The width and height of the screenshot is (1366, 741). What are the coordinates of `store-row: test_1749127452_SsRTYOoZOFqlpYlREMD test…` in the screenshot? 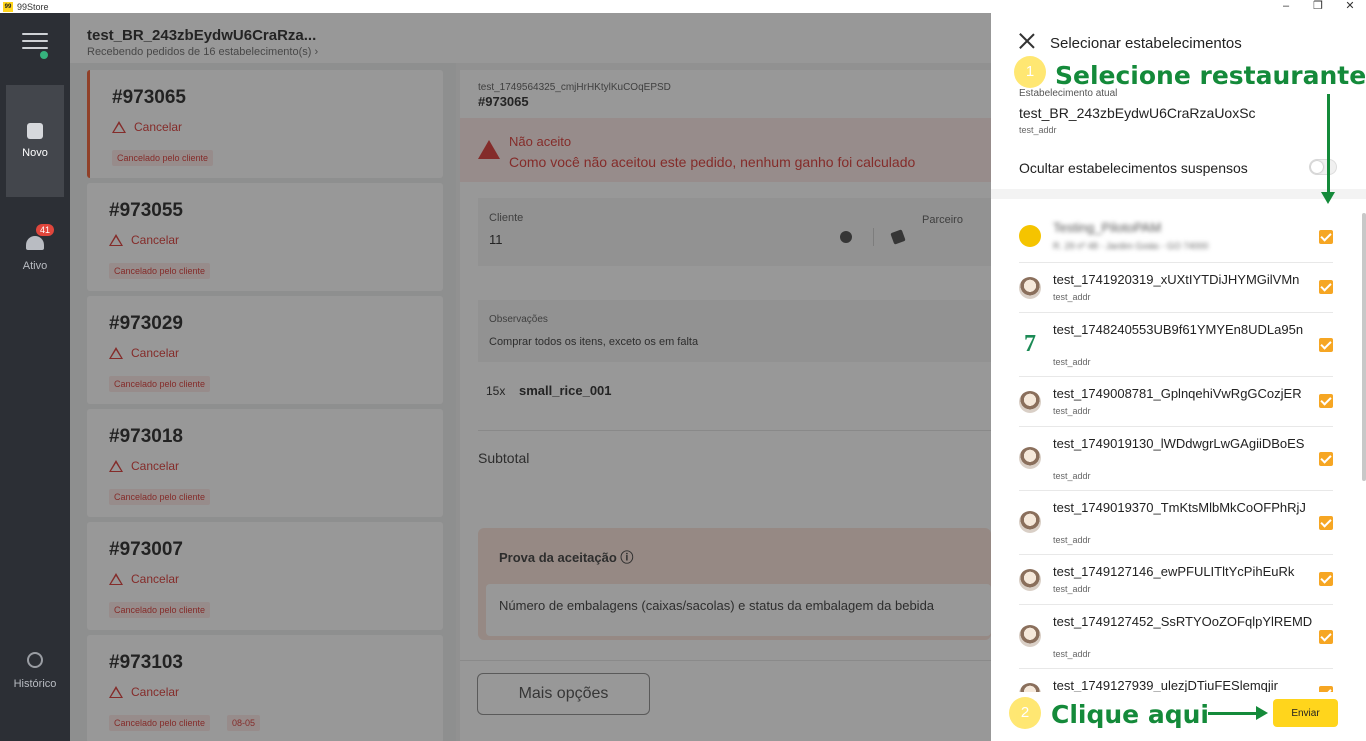 It's located at (1176, 637).